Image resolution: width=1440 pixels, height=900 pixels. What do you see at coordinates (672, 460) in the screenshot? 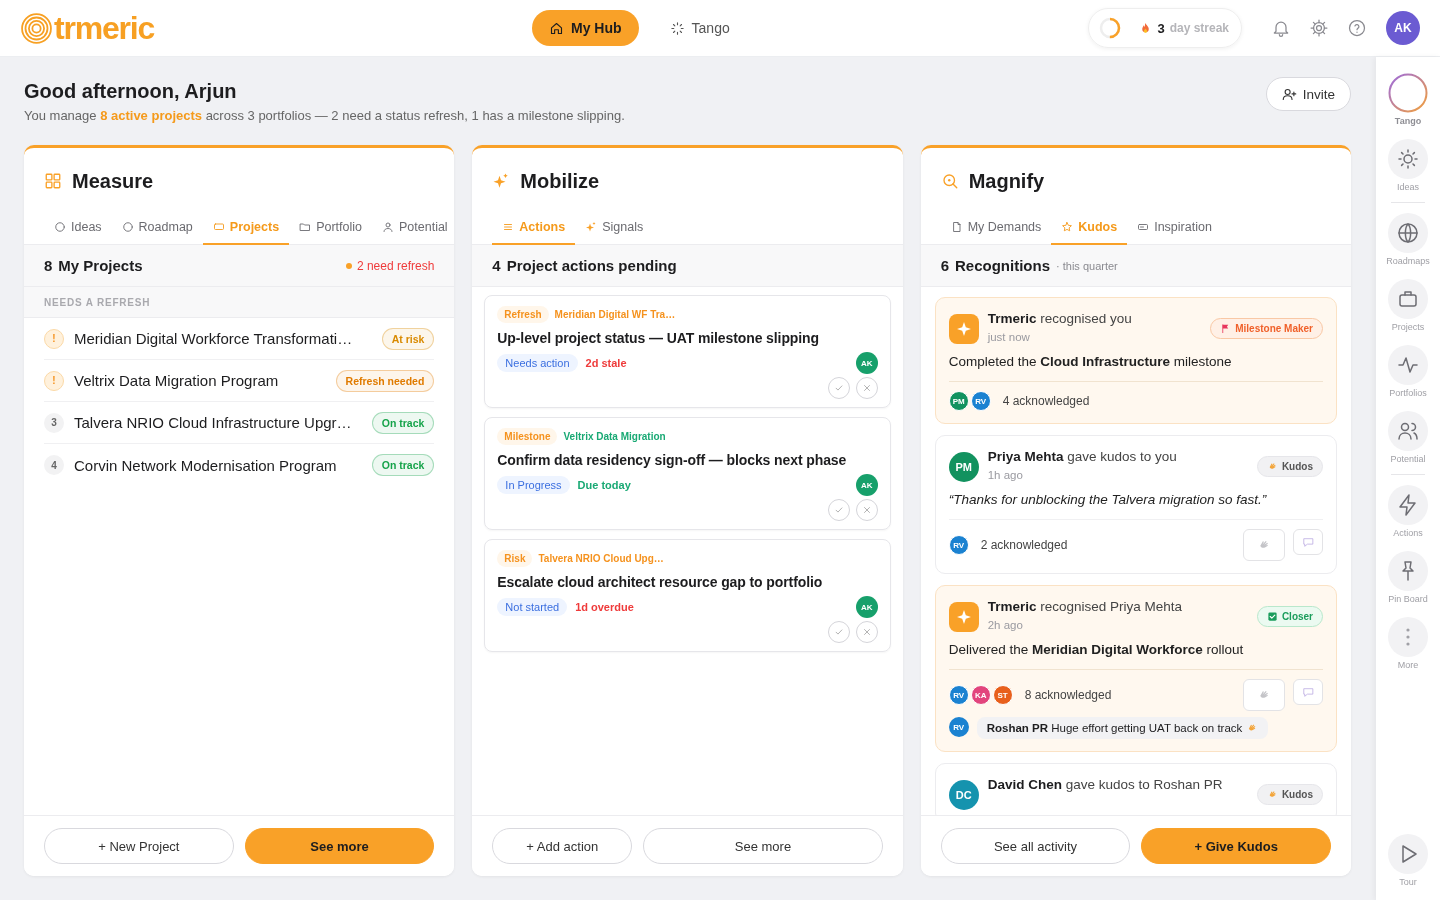
I see `action-title: Confirm data residency sign-off — blocks next phase` at bounding box center [672, 460].